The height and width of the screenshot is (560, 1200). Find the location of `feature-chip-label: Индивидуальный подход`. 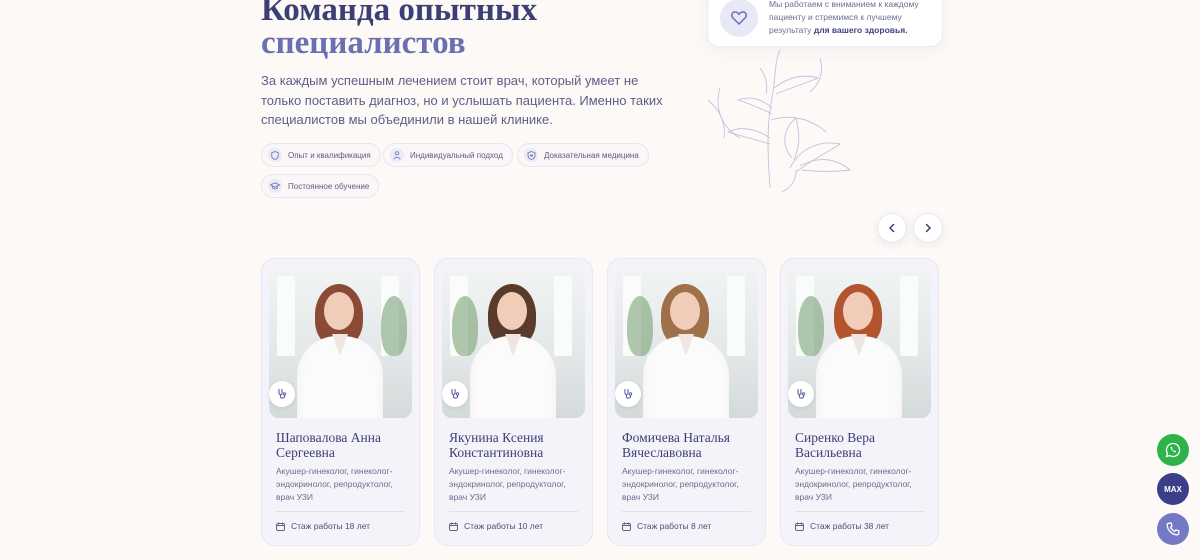

feature-chip-label: Индивидуальный подход is located at coordinates (456, 155).